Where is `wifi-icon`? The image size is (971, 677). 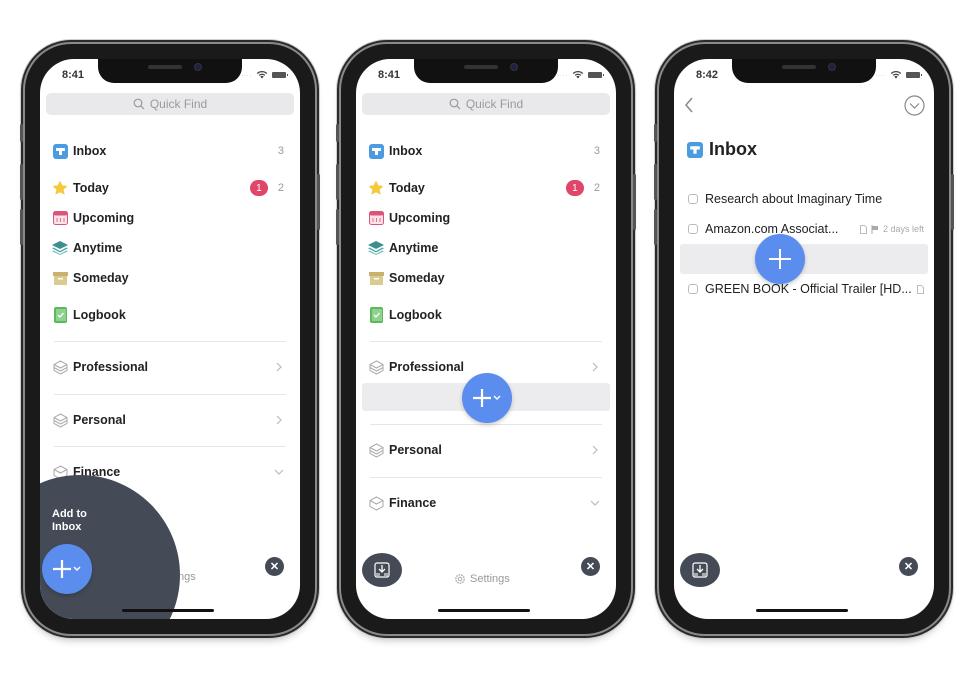 wifi-icon is located at coordinates (896, 75).